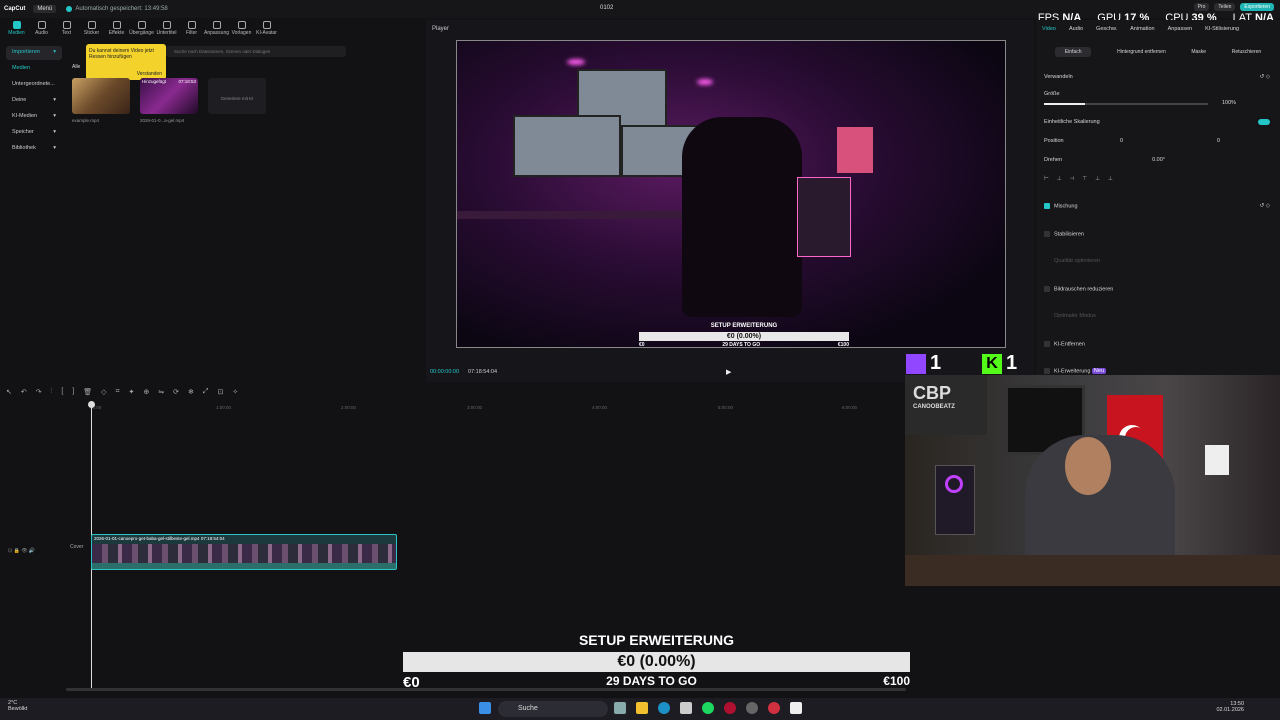 The height and width of the screenshot is (720, 1280). I want to click on subtab-retouch: Retuschieren, so click(1246, 52).